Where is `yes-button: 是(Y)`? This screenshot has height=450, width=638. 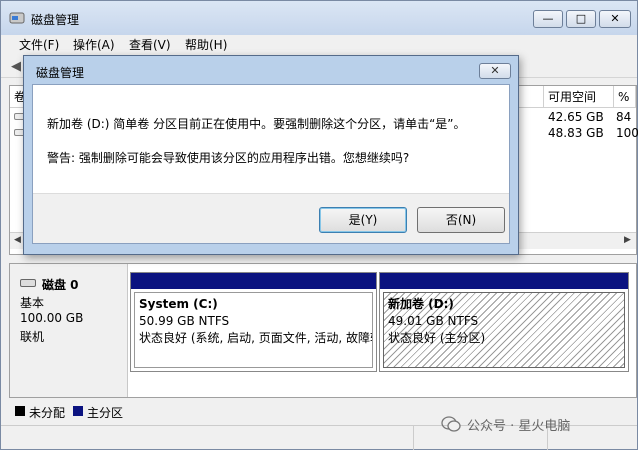 yes-button: 是(Y) is located at coordinates (363, 220).